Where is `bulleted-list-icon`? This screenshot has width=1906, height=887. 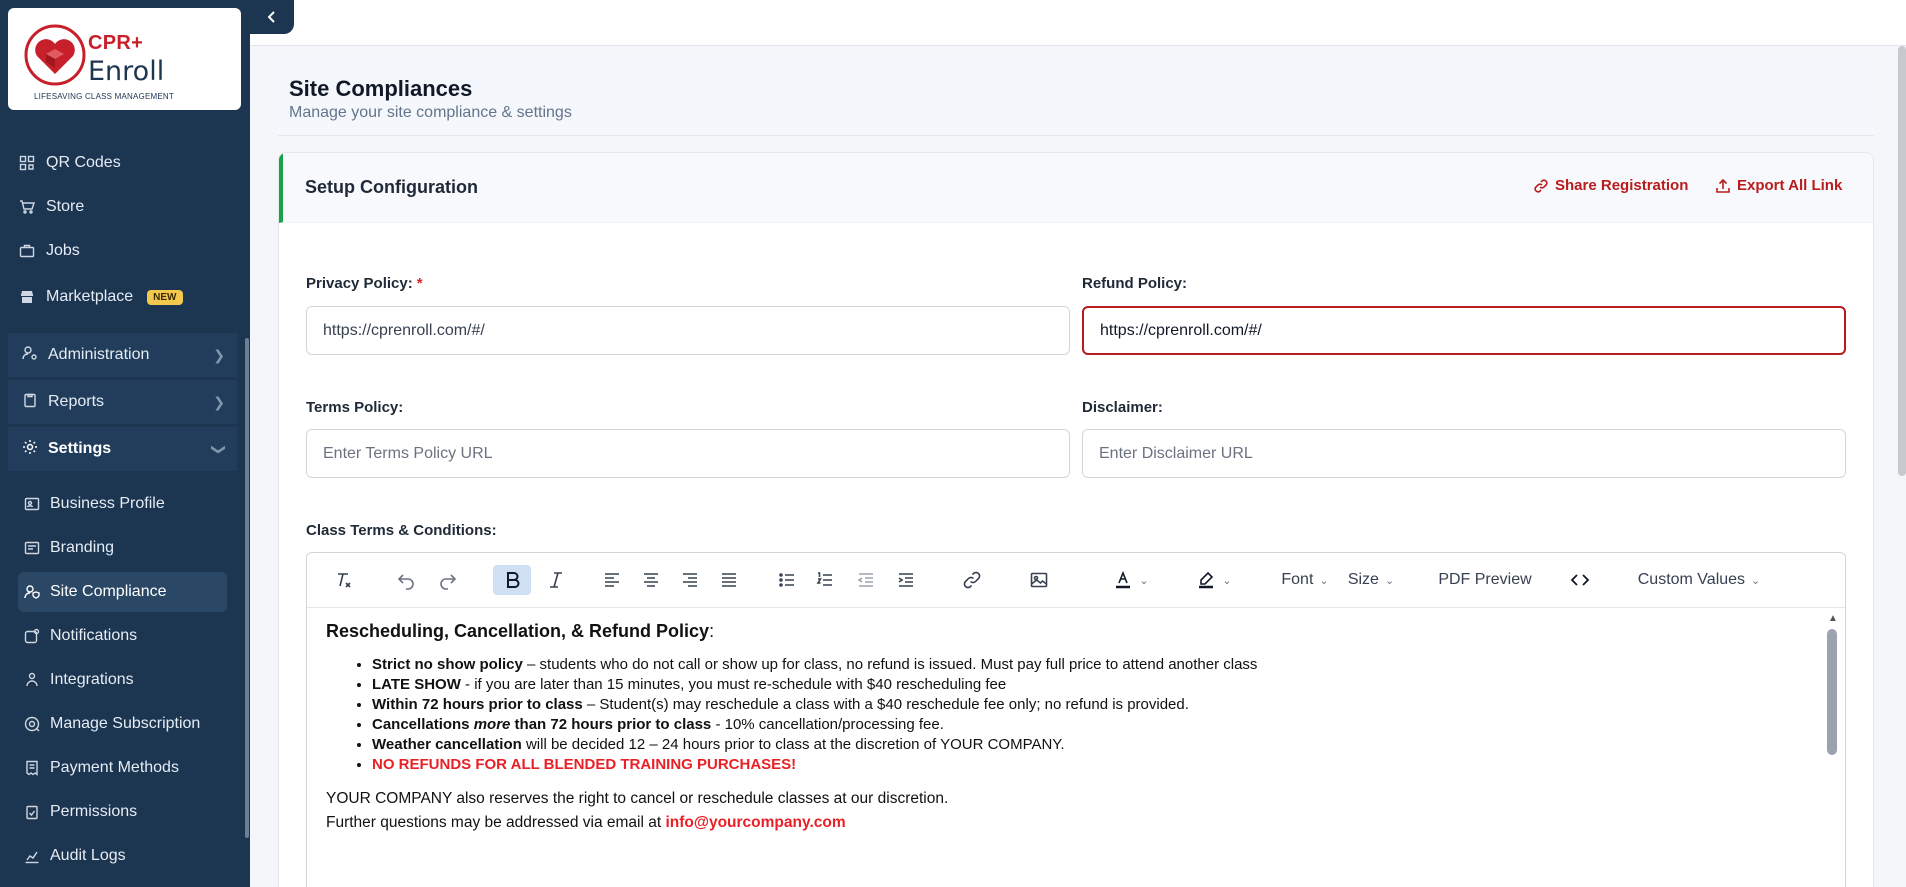
bulleted-list-icon is located at coordinates (786, 580).